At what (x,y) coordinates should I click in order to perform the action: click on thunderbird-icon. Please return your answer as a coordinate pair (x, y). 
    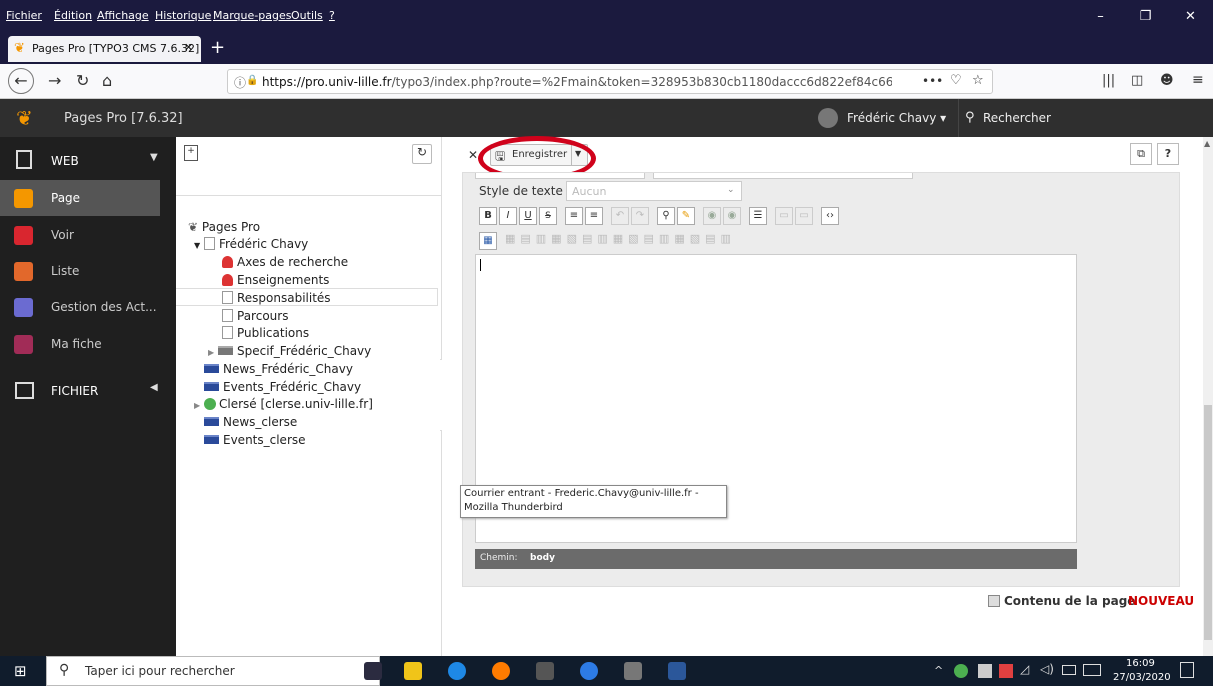
    Looking at the image, I should click on (589, 671).